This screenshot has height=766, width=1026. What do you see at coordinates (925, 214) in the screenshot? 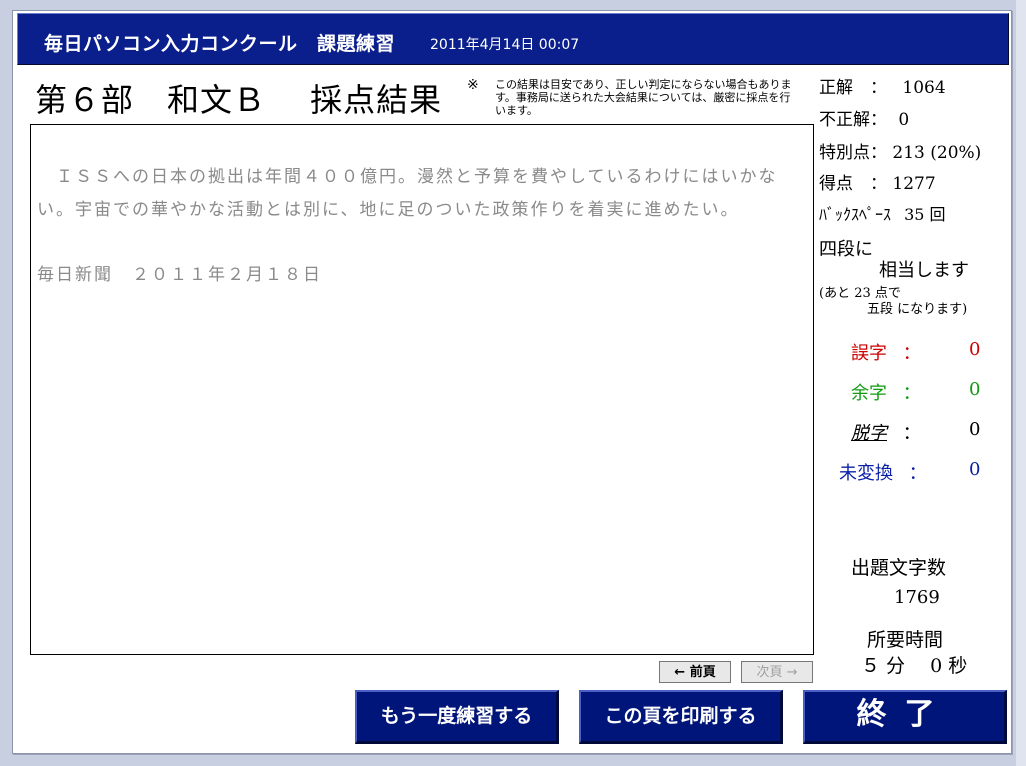
I see `backspace-value: 35 回` at bounding box center [925, 214].